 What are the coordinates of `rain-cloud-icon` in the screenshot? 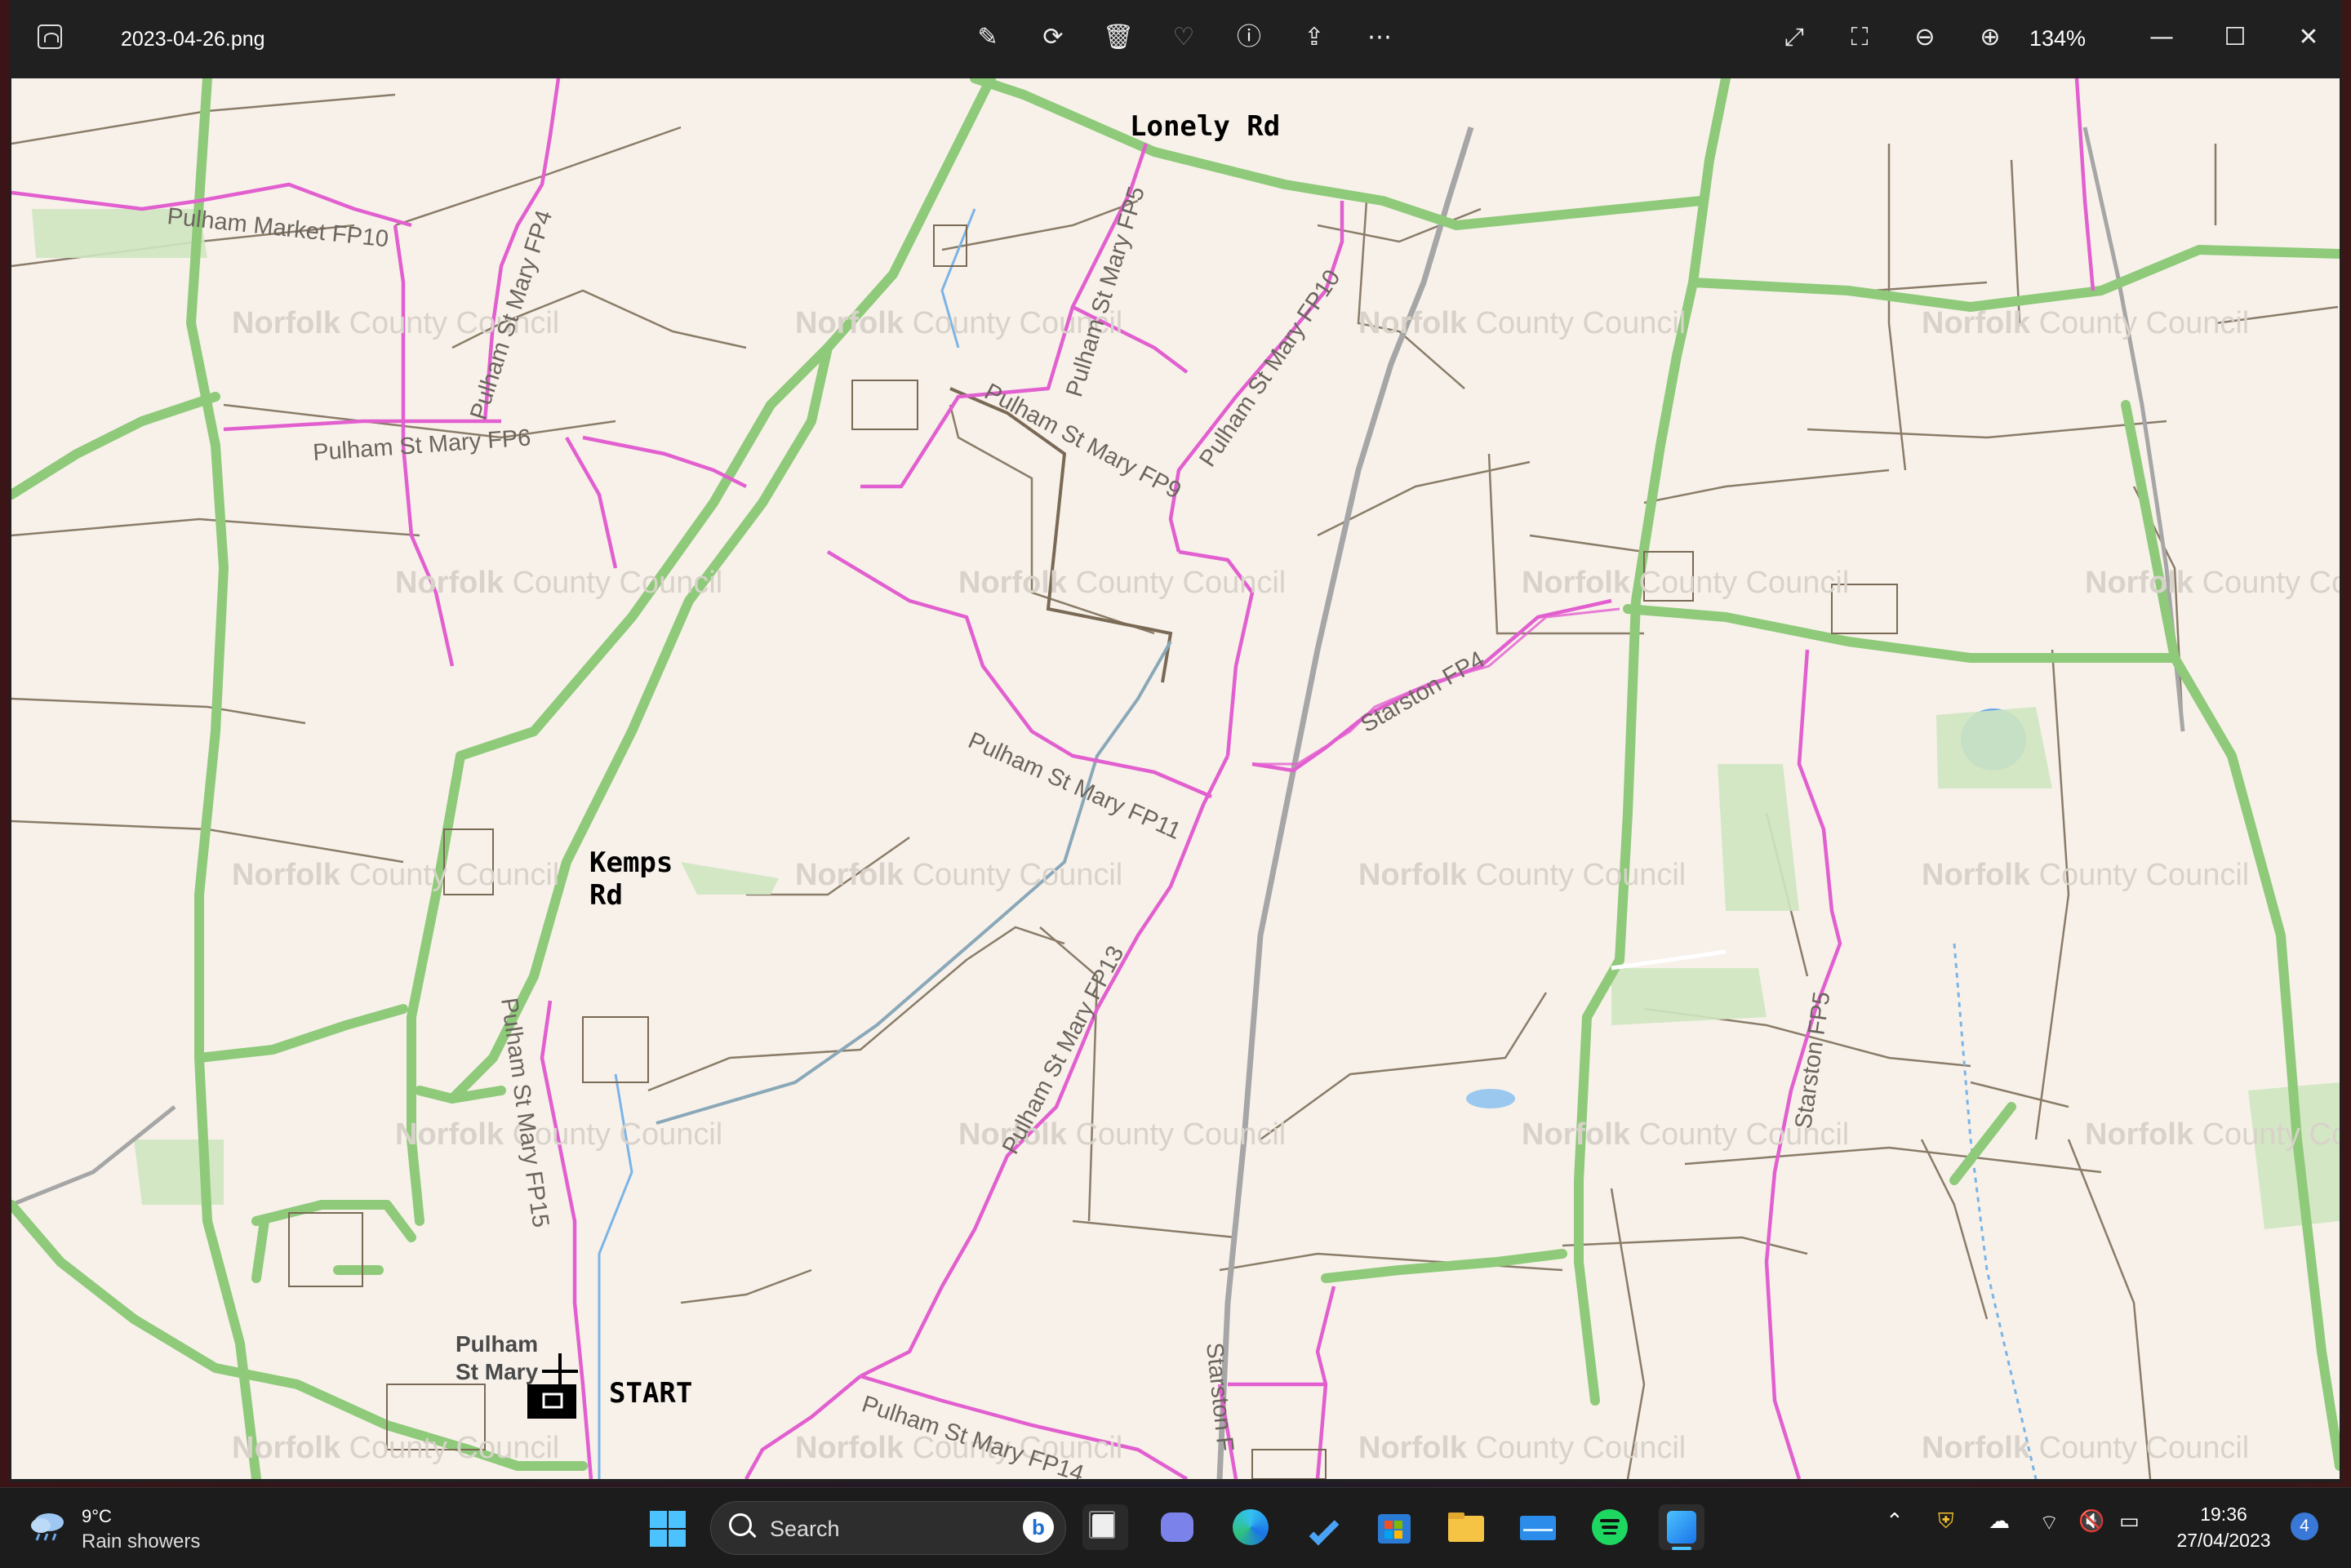 It's located at (47, 1527).